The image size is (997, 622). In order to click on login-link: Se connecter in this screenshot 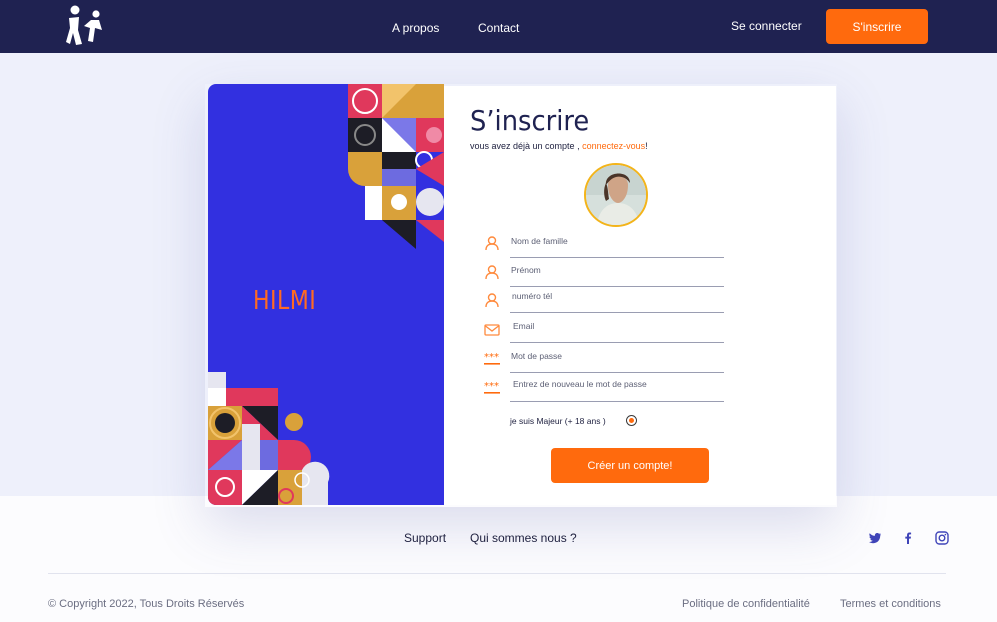, I will do `click(766, 26)`.